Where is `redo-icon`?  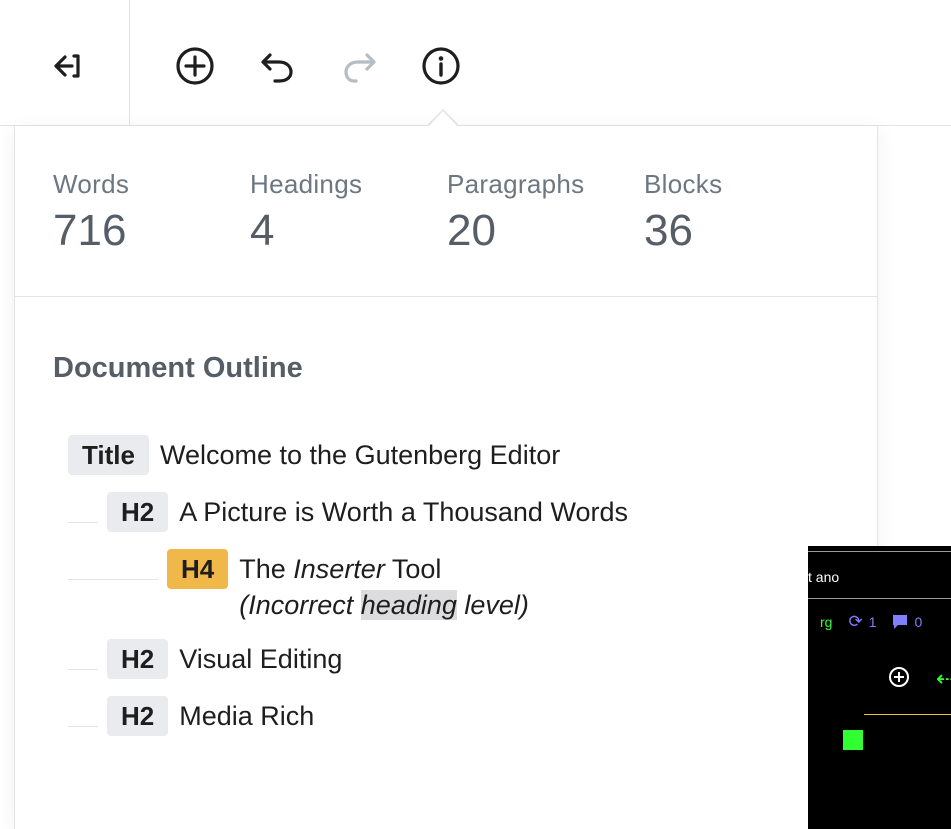 redo-icon is located at coordinates (360, 68).